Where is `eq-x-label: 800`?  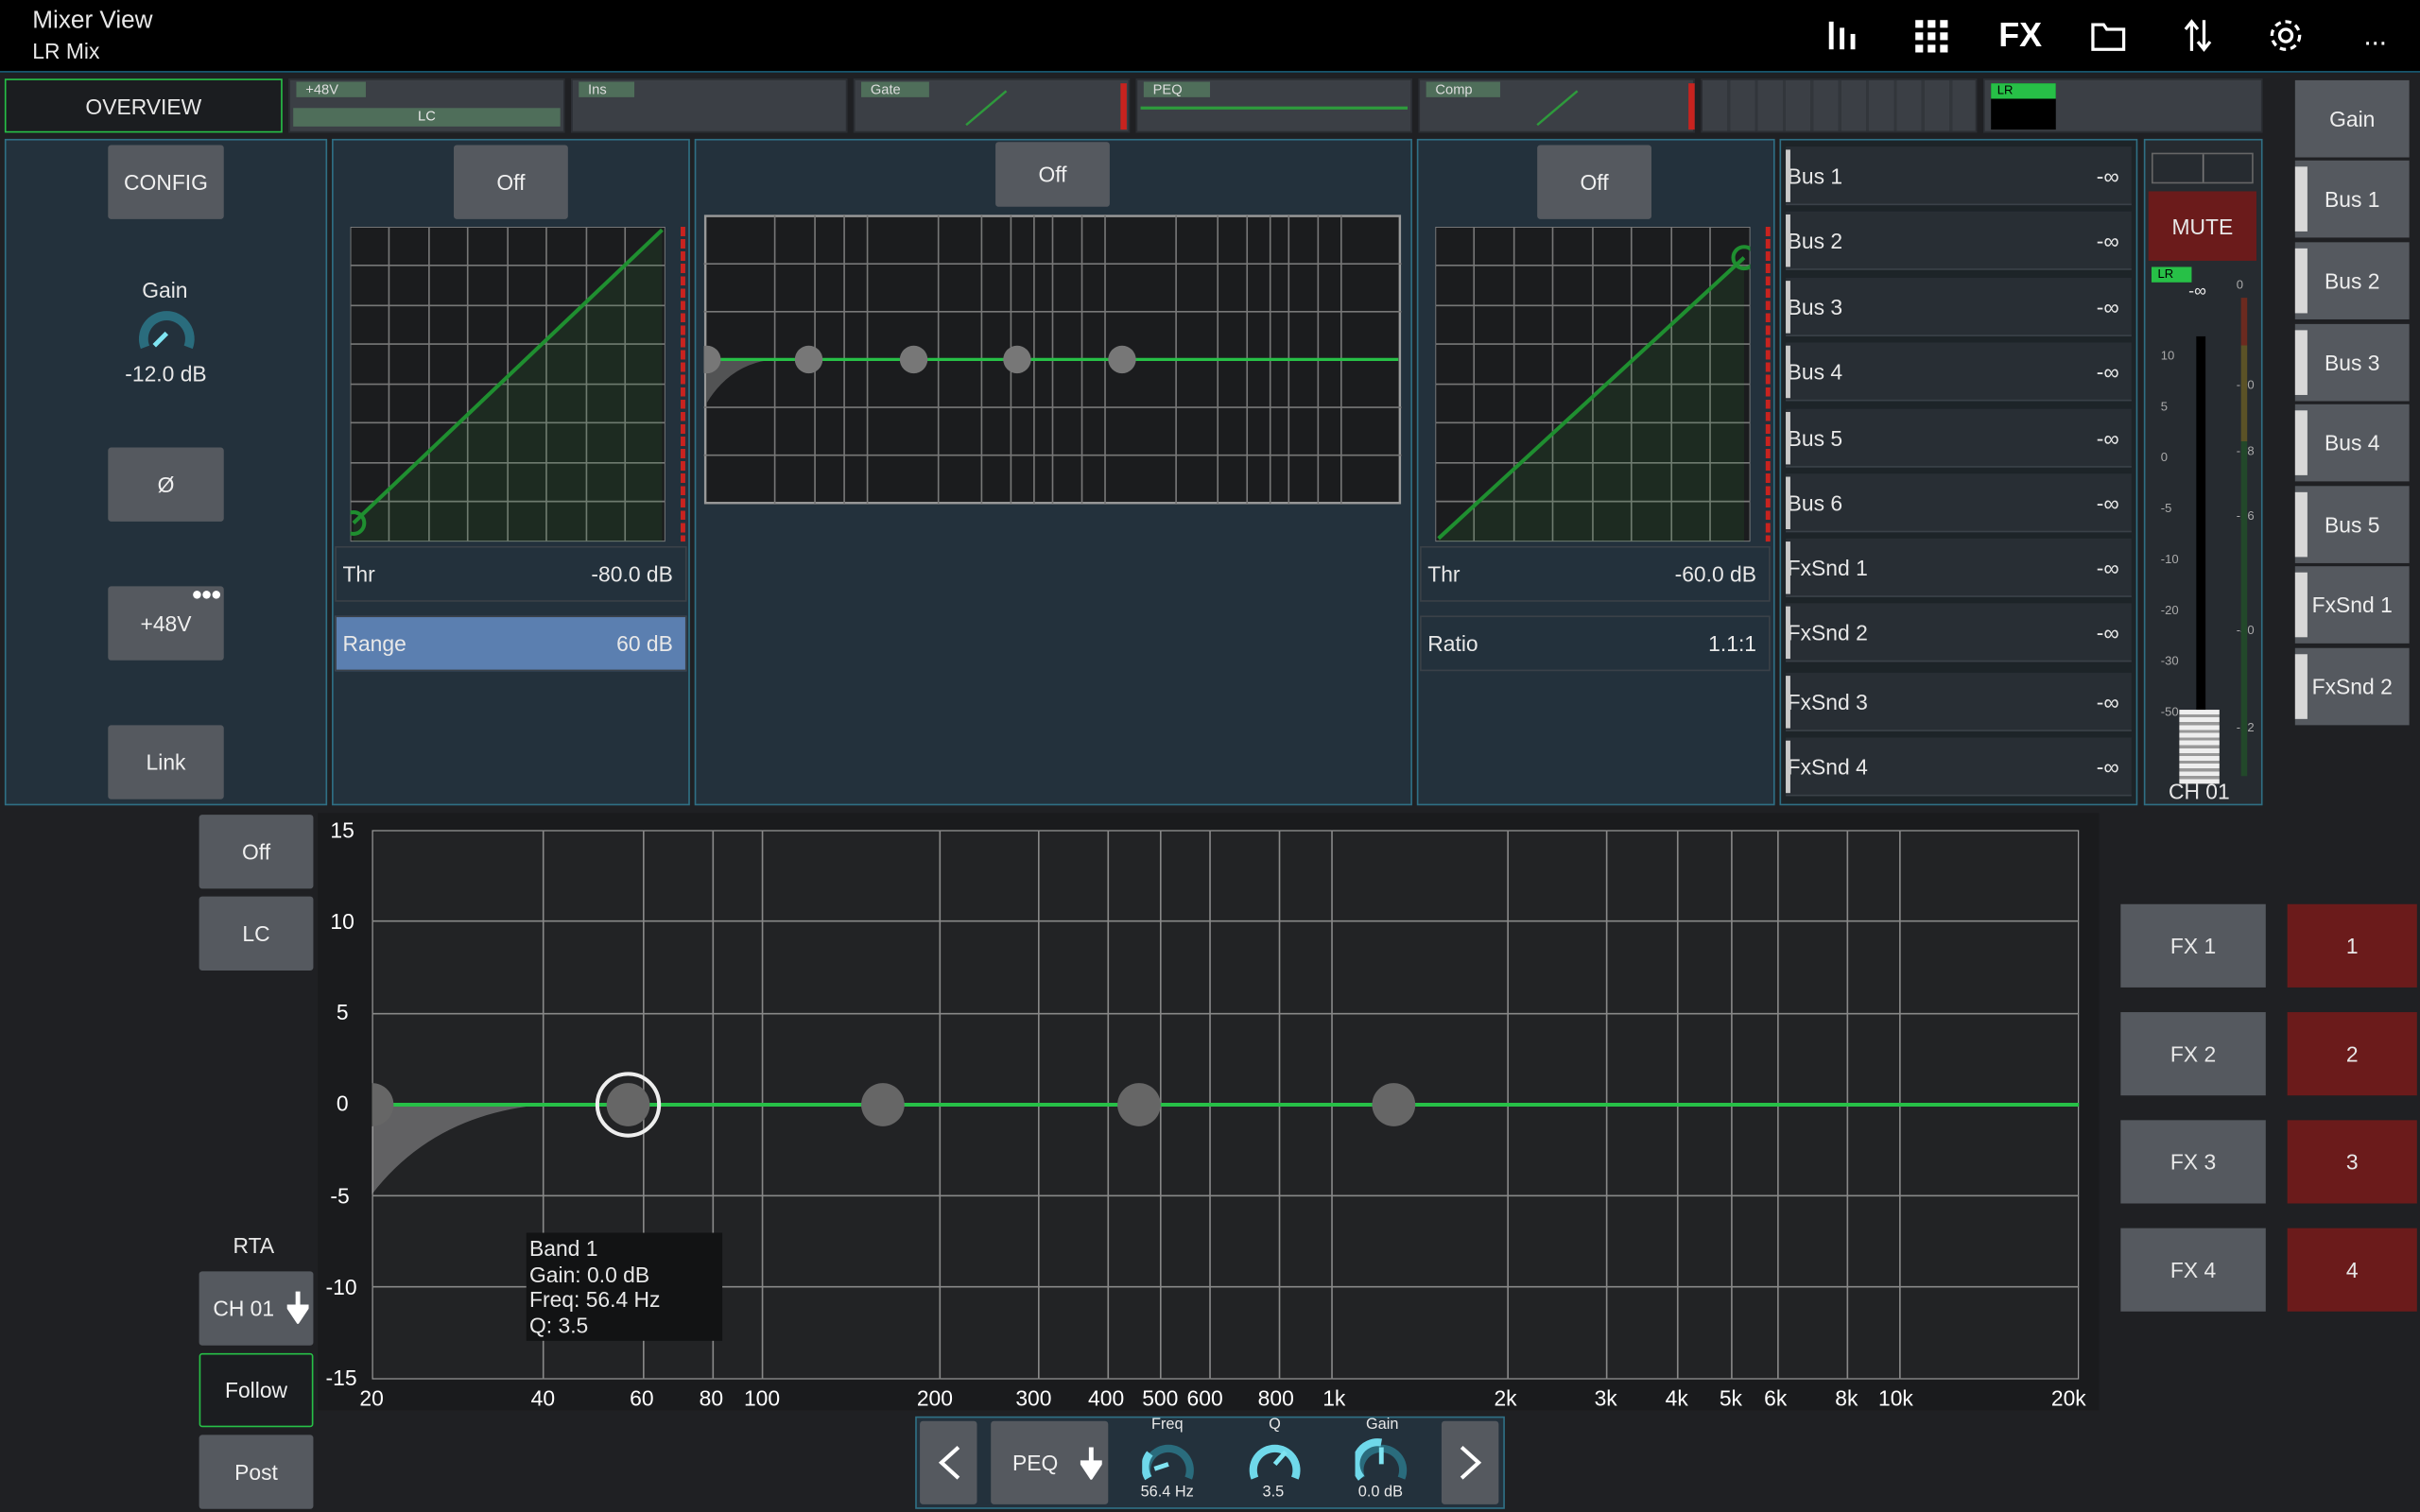 eq-x-label: 800 is located at coordinates (1275, 1398).